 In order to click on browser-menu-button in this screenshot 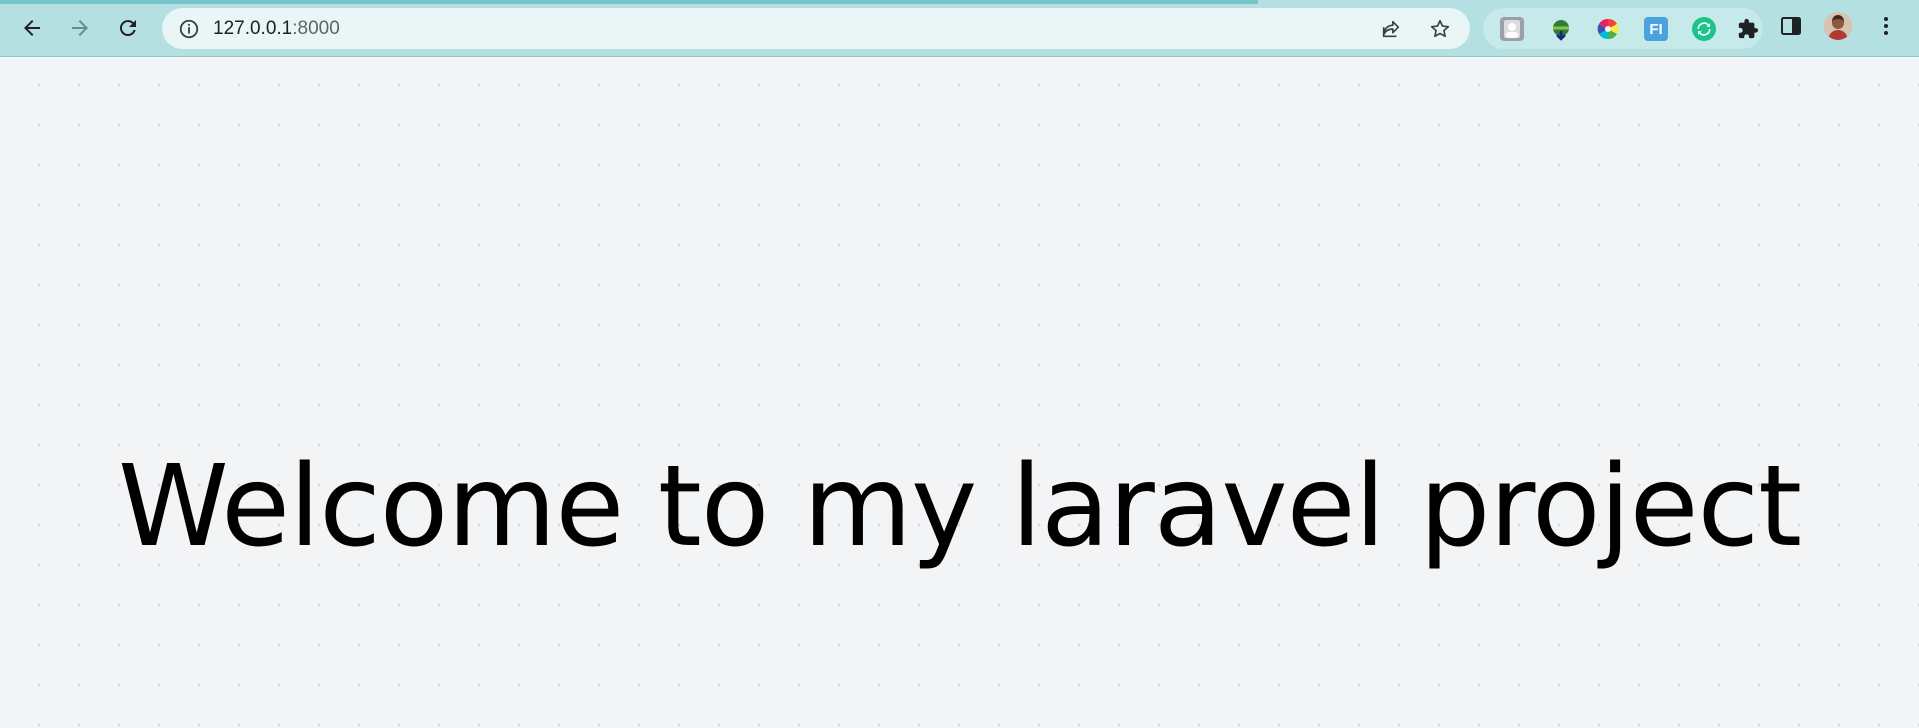, I will do `click(1886, 26)`.